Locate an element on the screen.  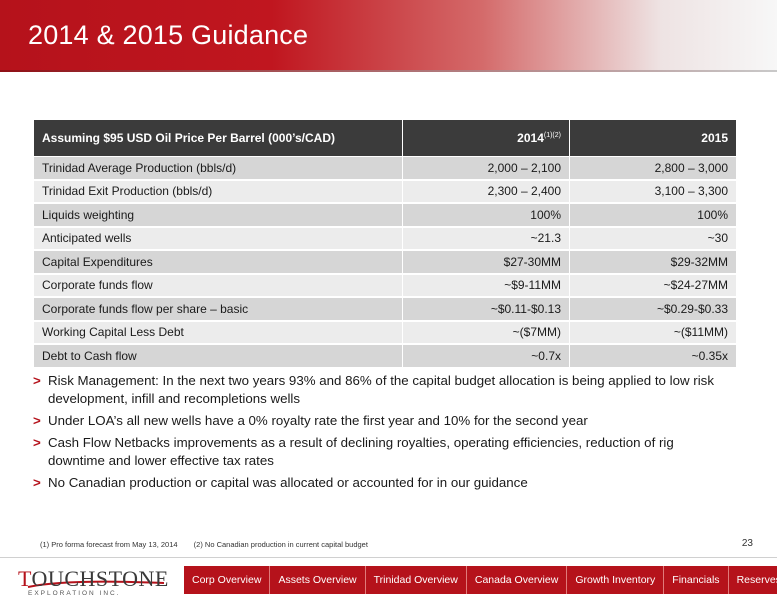
company-logo: TOUCHSTONE EXPLORATION INC. is located at coordinates (93, 582).